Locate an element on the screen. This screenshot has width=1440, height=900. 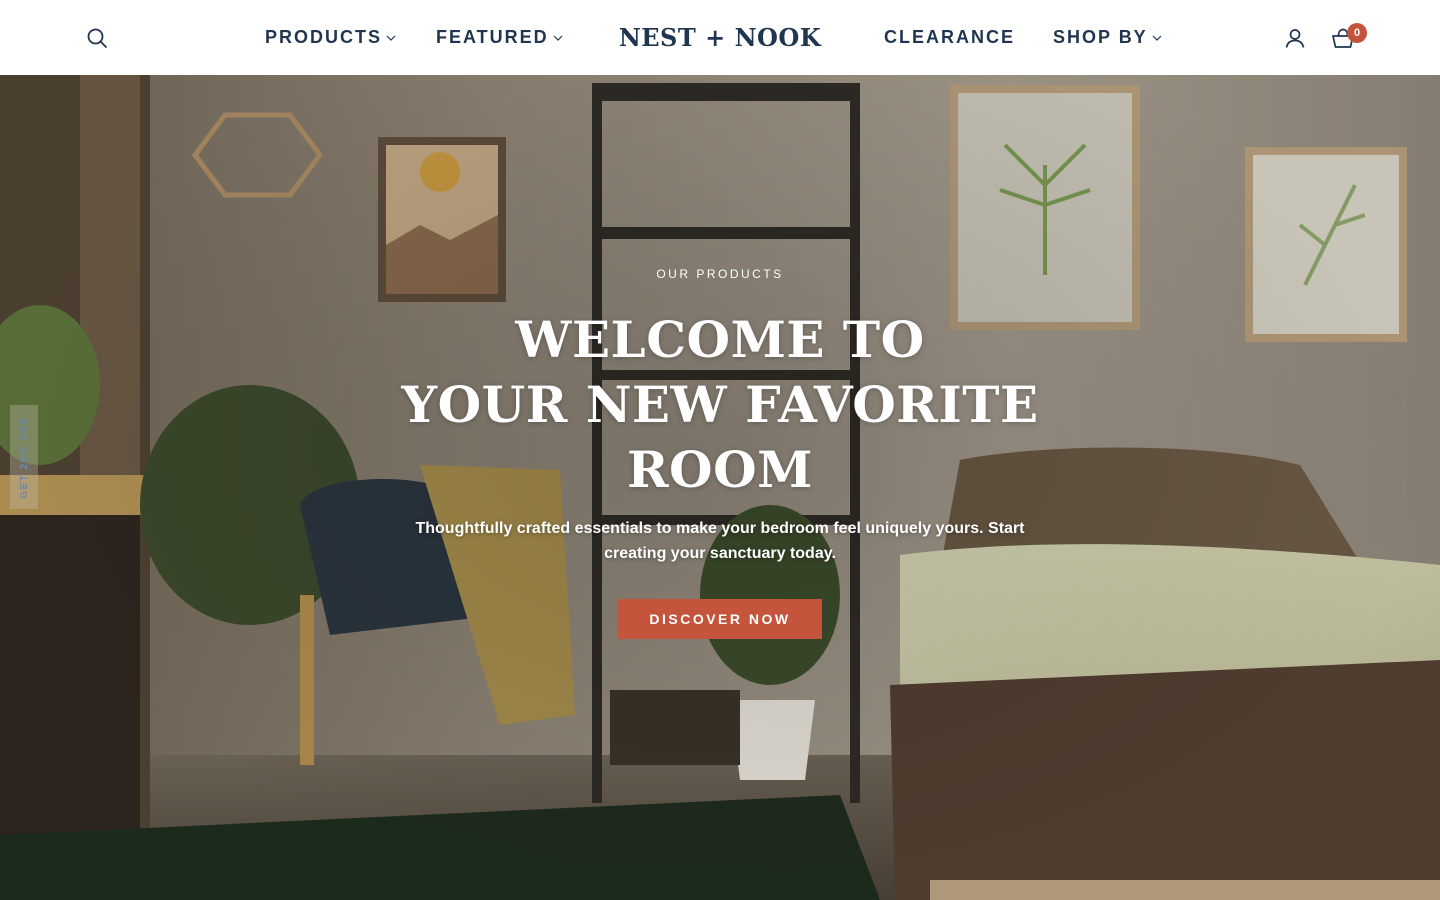
discount-side-tab: GET 20% OFF is located at coordinates (24, 457).